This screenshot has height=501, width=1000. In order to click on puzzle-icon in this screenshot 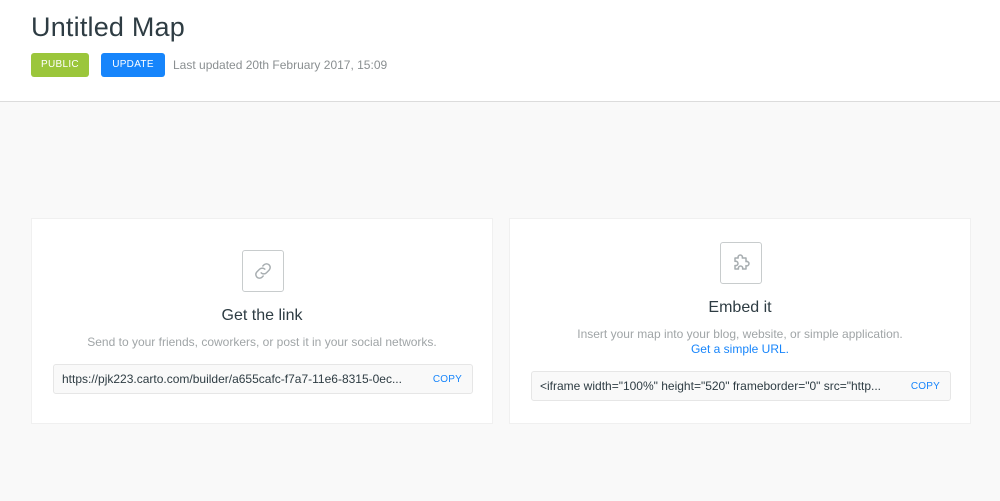, I will do `click(741, 263)`.